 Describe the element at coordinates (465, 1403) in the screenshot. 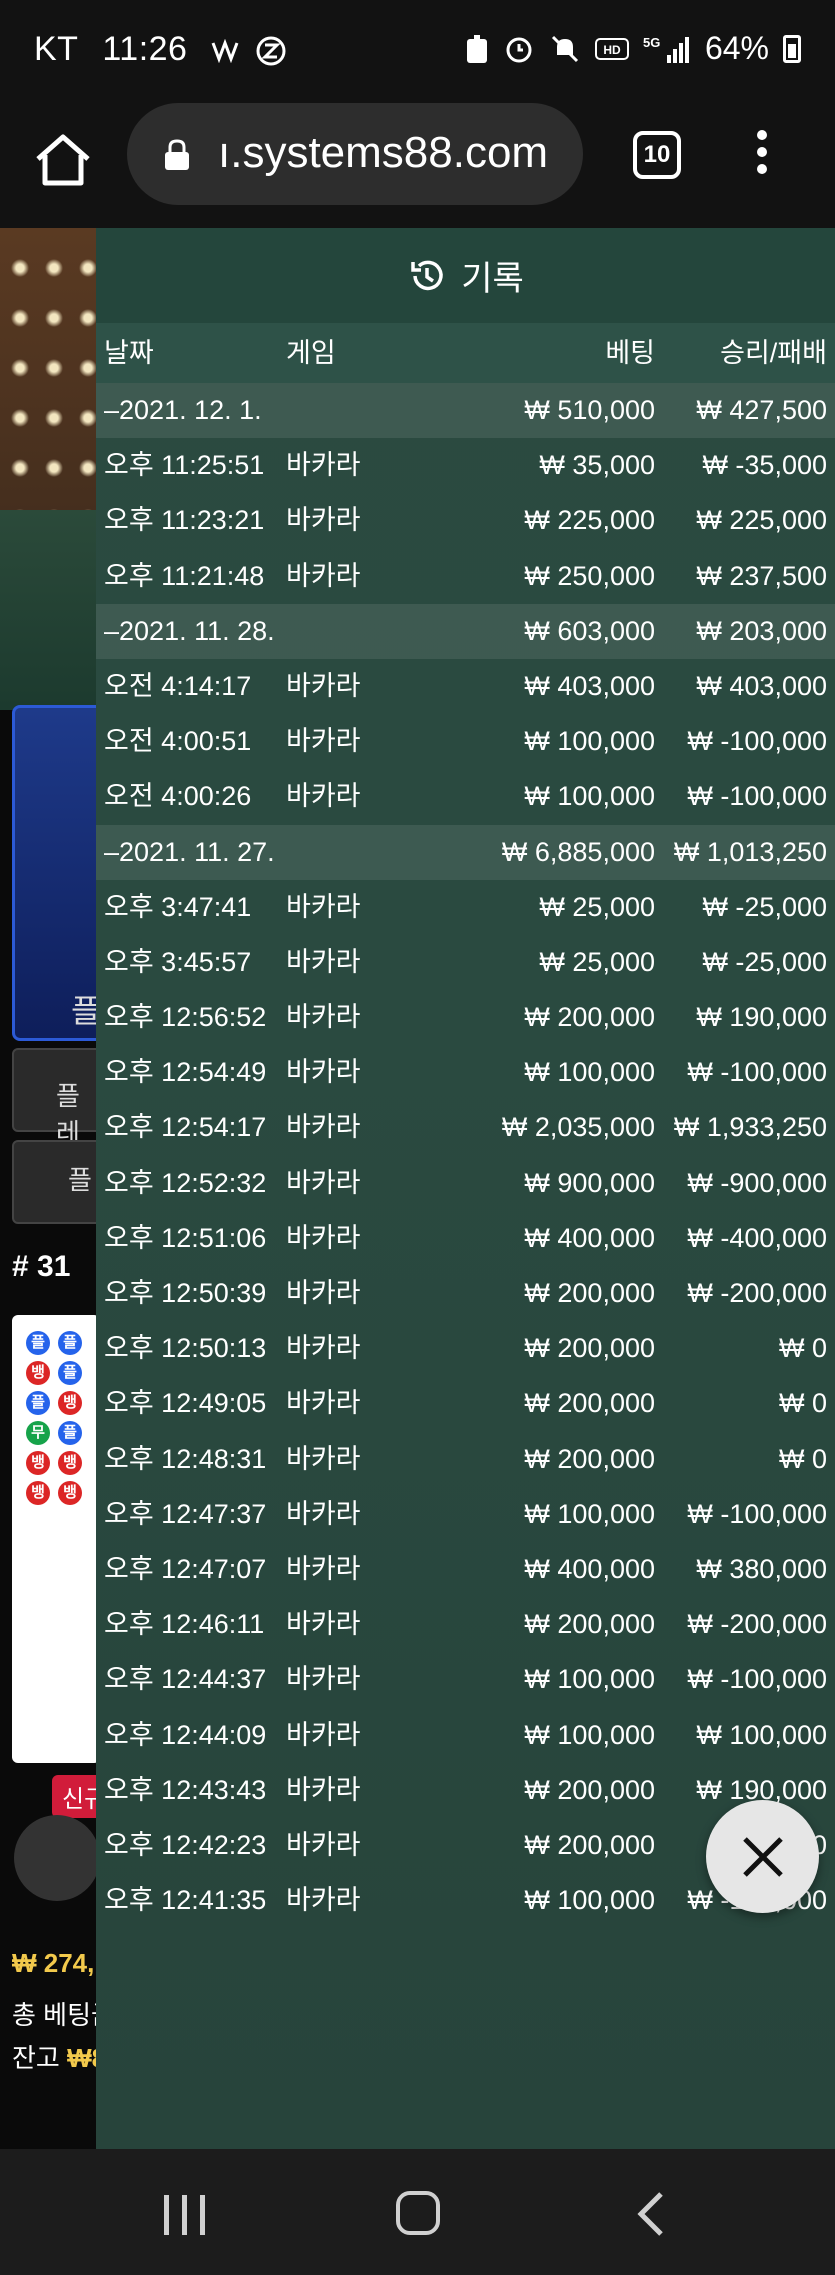

I see `history-row: 오후 12:49:05 바카라 ₩ 200,000 ₩ 0` at that location.